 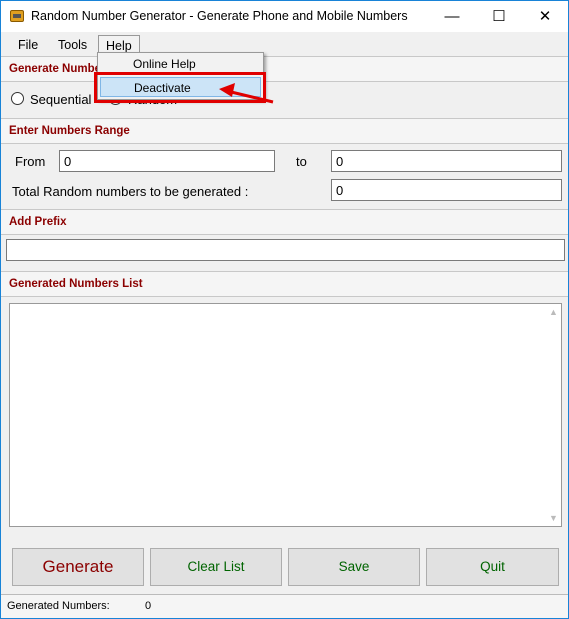 I want to click on scroll-down-icon: ▼, so click(x=553, y=518).